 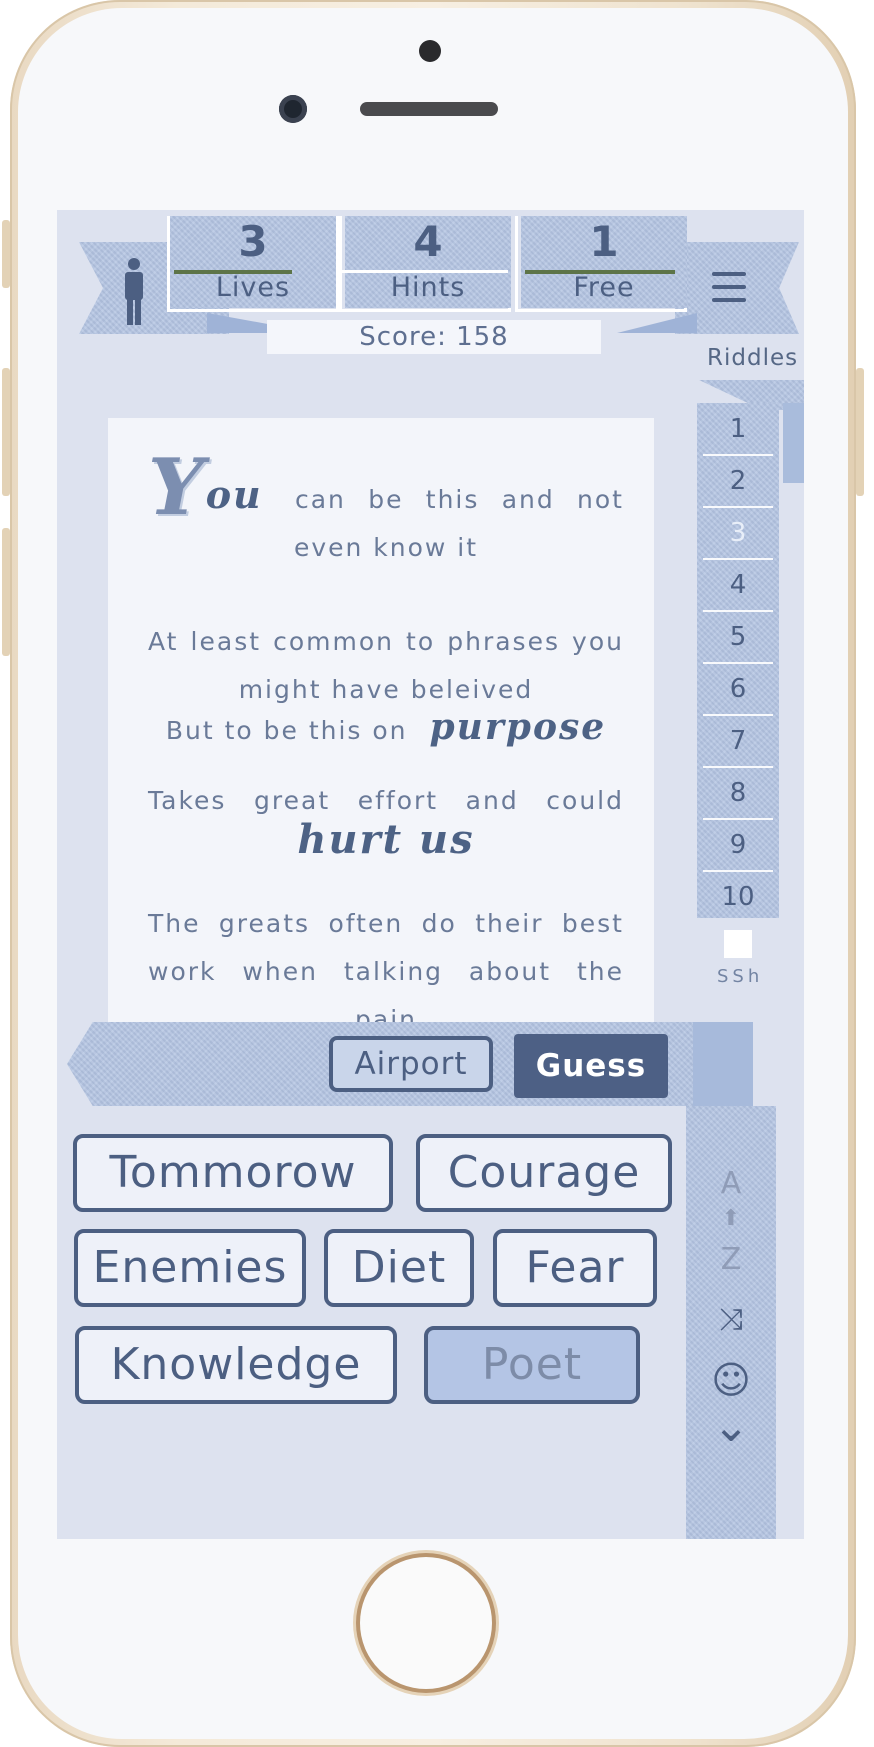 What do you see at coordinates (190, 1268) in the screenshot?
I see `word-tile-enemies: Enemies` at bounding box center [190, 1268].